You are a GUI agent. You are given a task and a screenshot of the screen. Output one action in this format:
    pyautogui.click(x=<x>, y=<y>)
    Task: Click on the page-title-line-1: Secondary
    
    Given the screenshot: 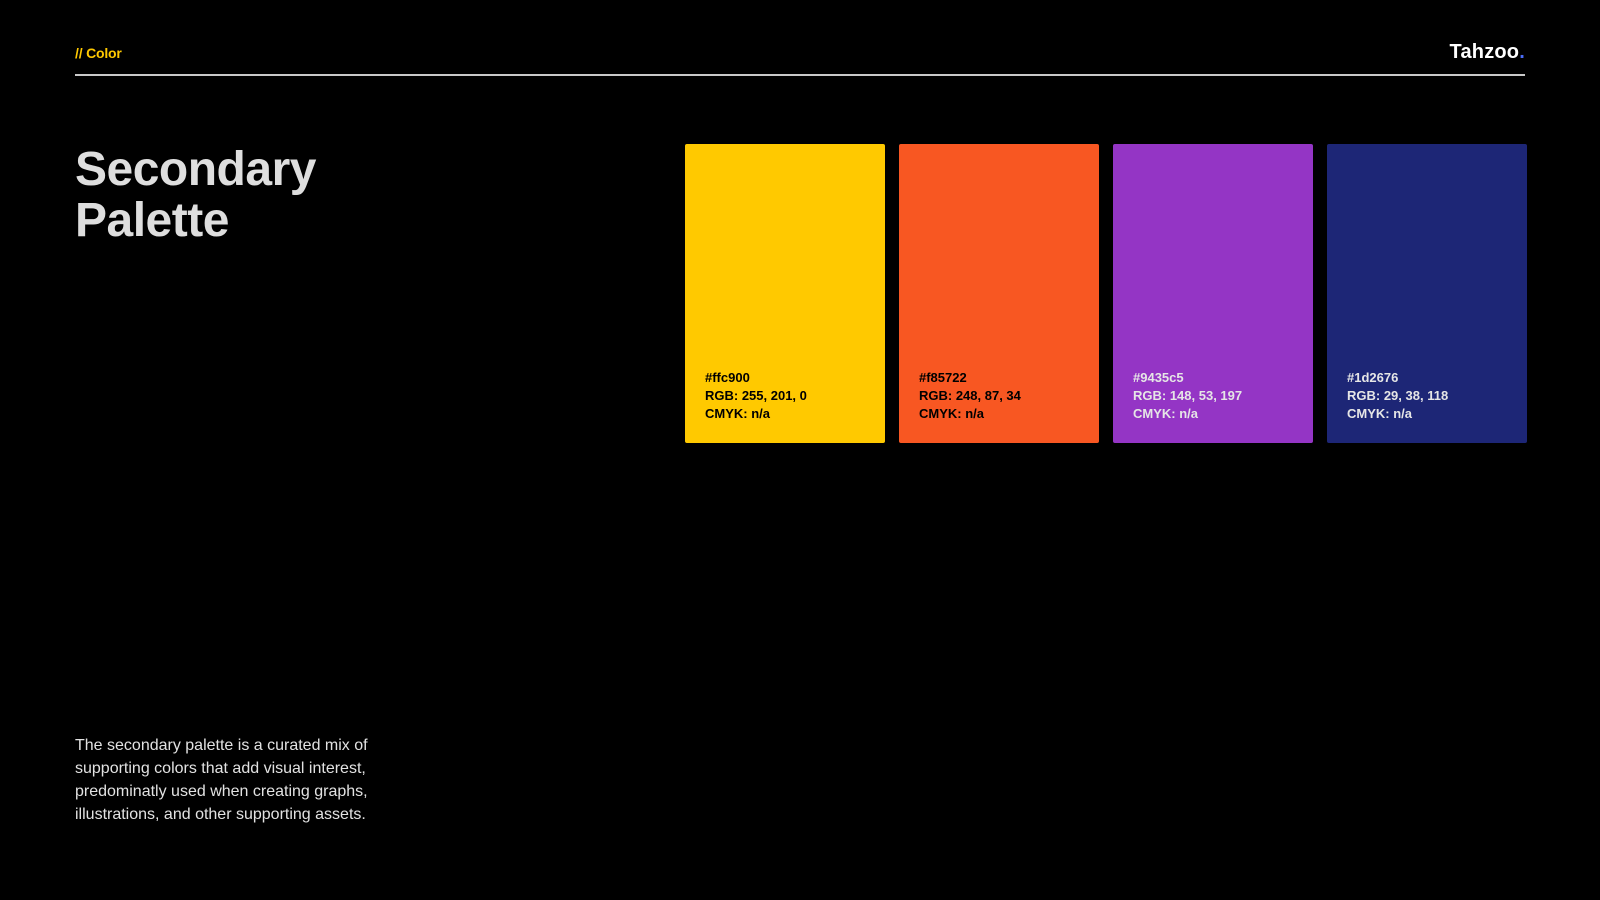 What is the action you would take?
    pyautogui.click(x=195, y=169)
    